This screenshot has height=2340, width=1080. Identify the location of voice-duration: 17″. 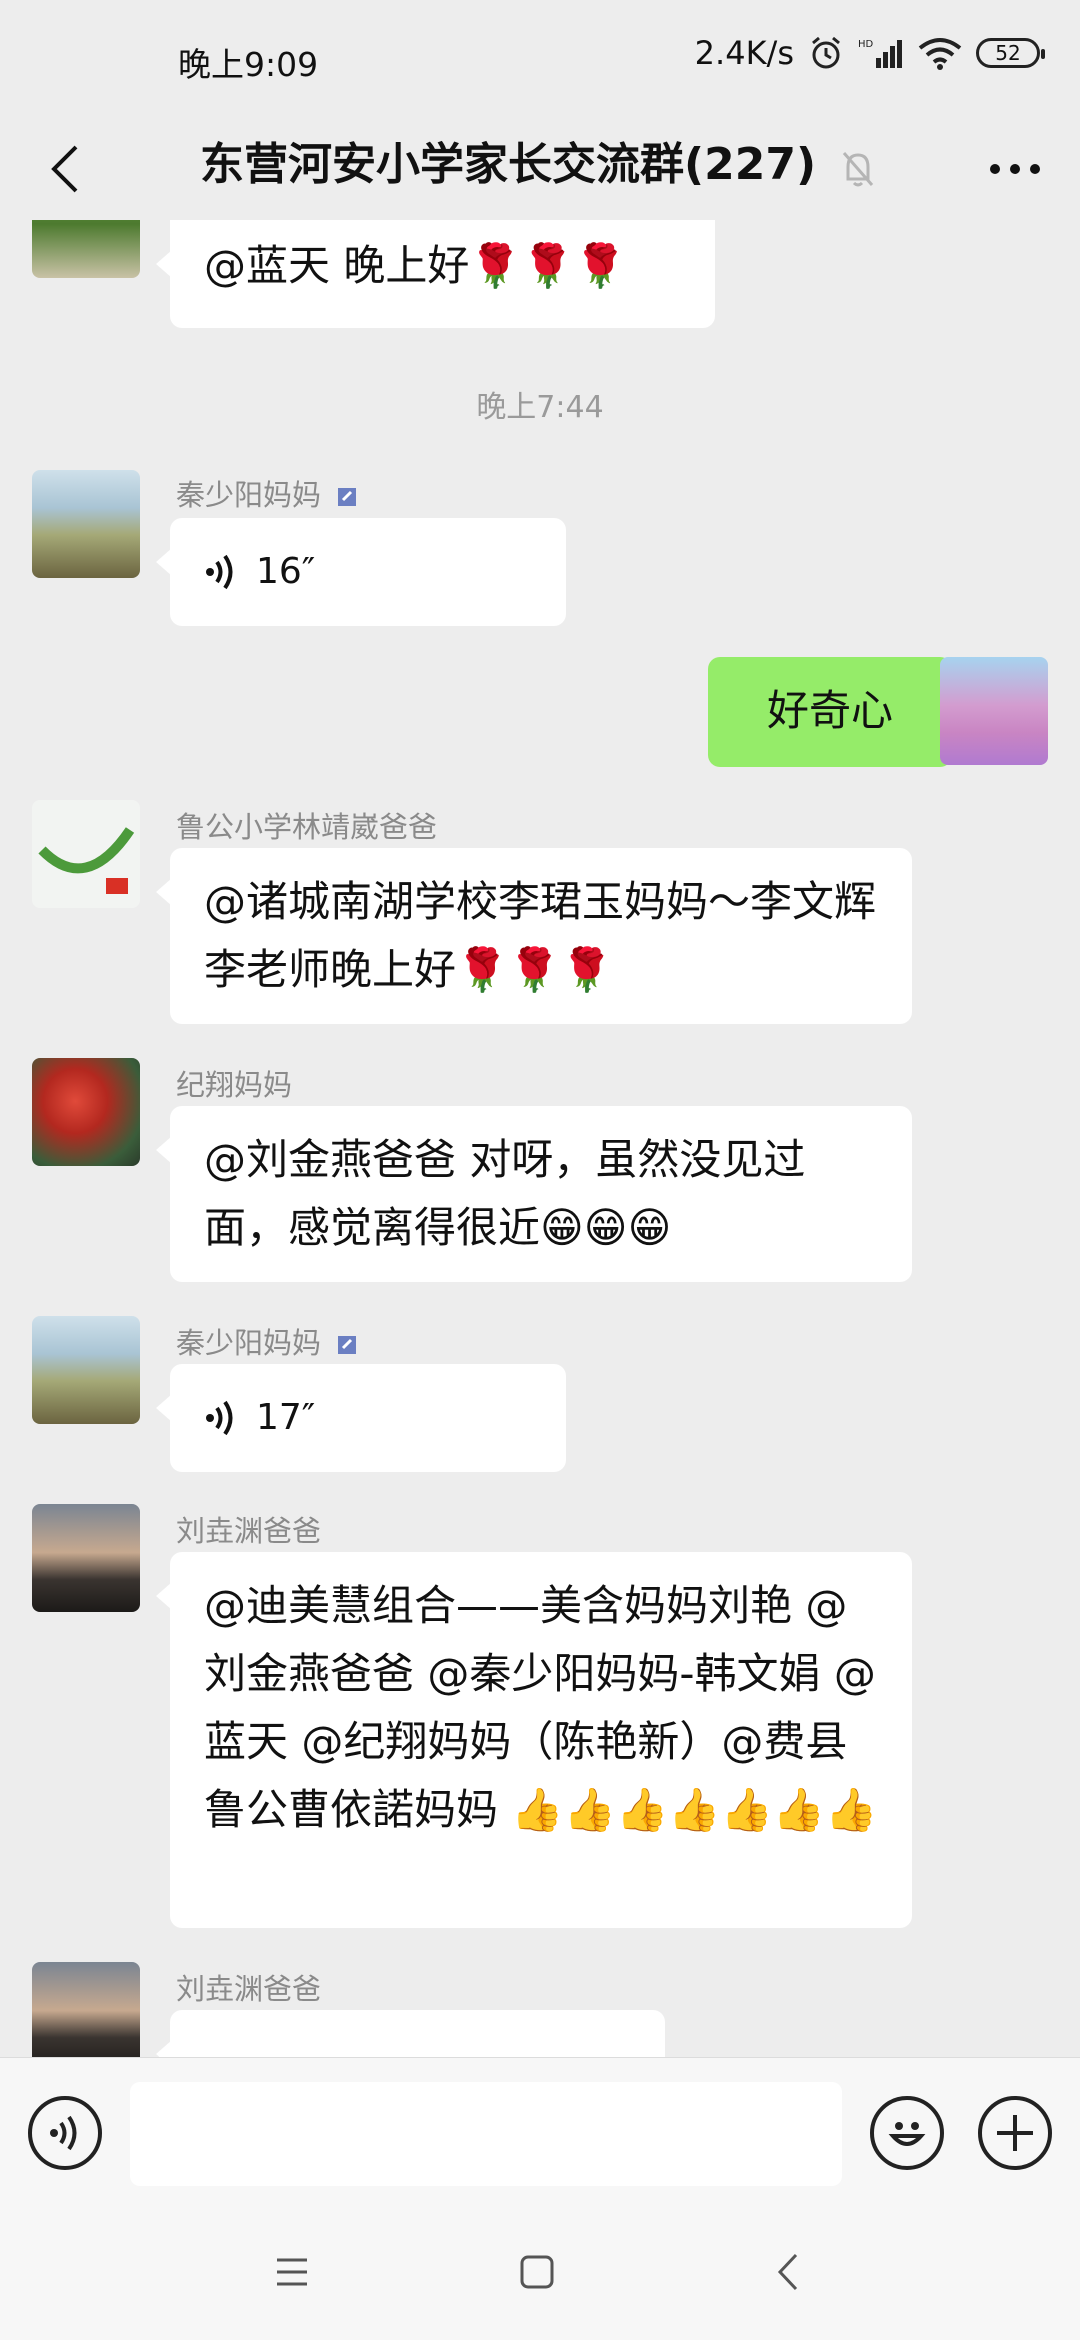
(286, 1417).